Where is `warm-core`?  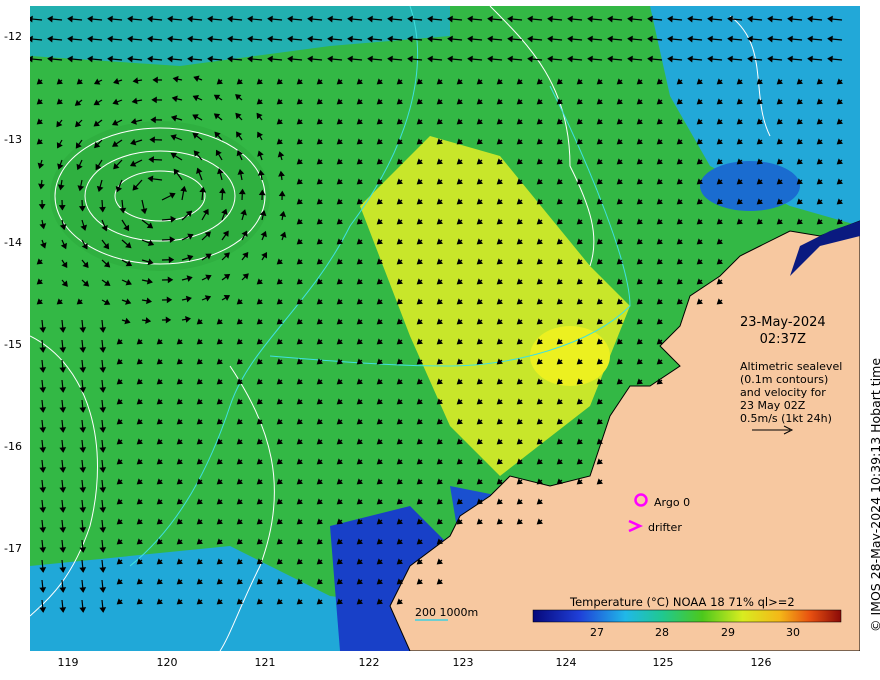 warm-core is located at coordinates (570, 356).